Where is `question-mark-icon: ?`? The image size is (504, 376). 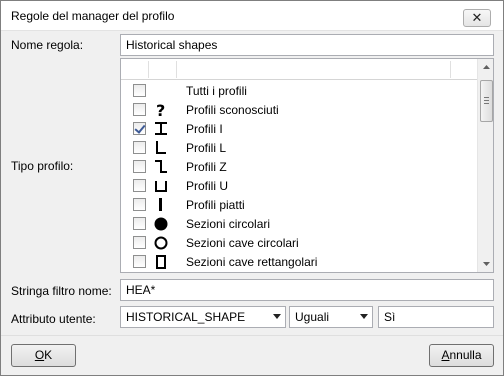 question-mark-icon: ? is located at coordinates (161, 110).